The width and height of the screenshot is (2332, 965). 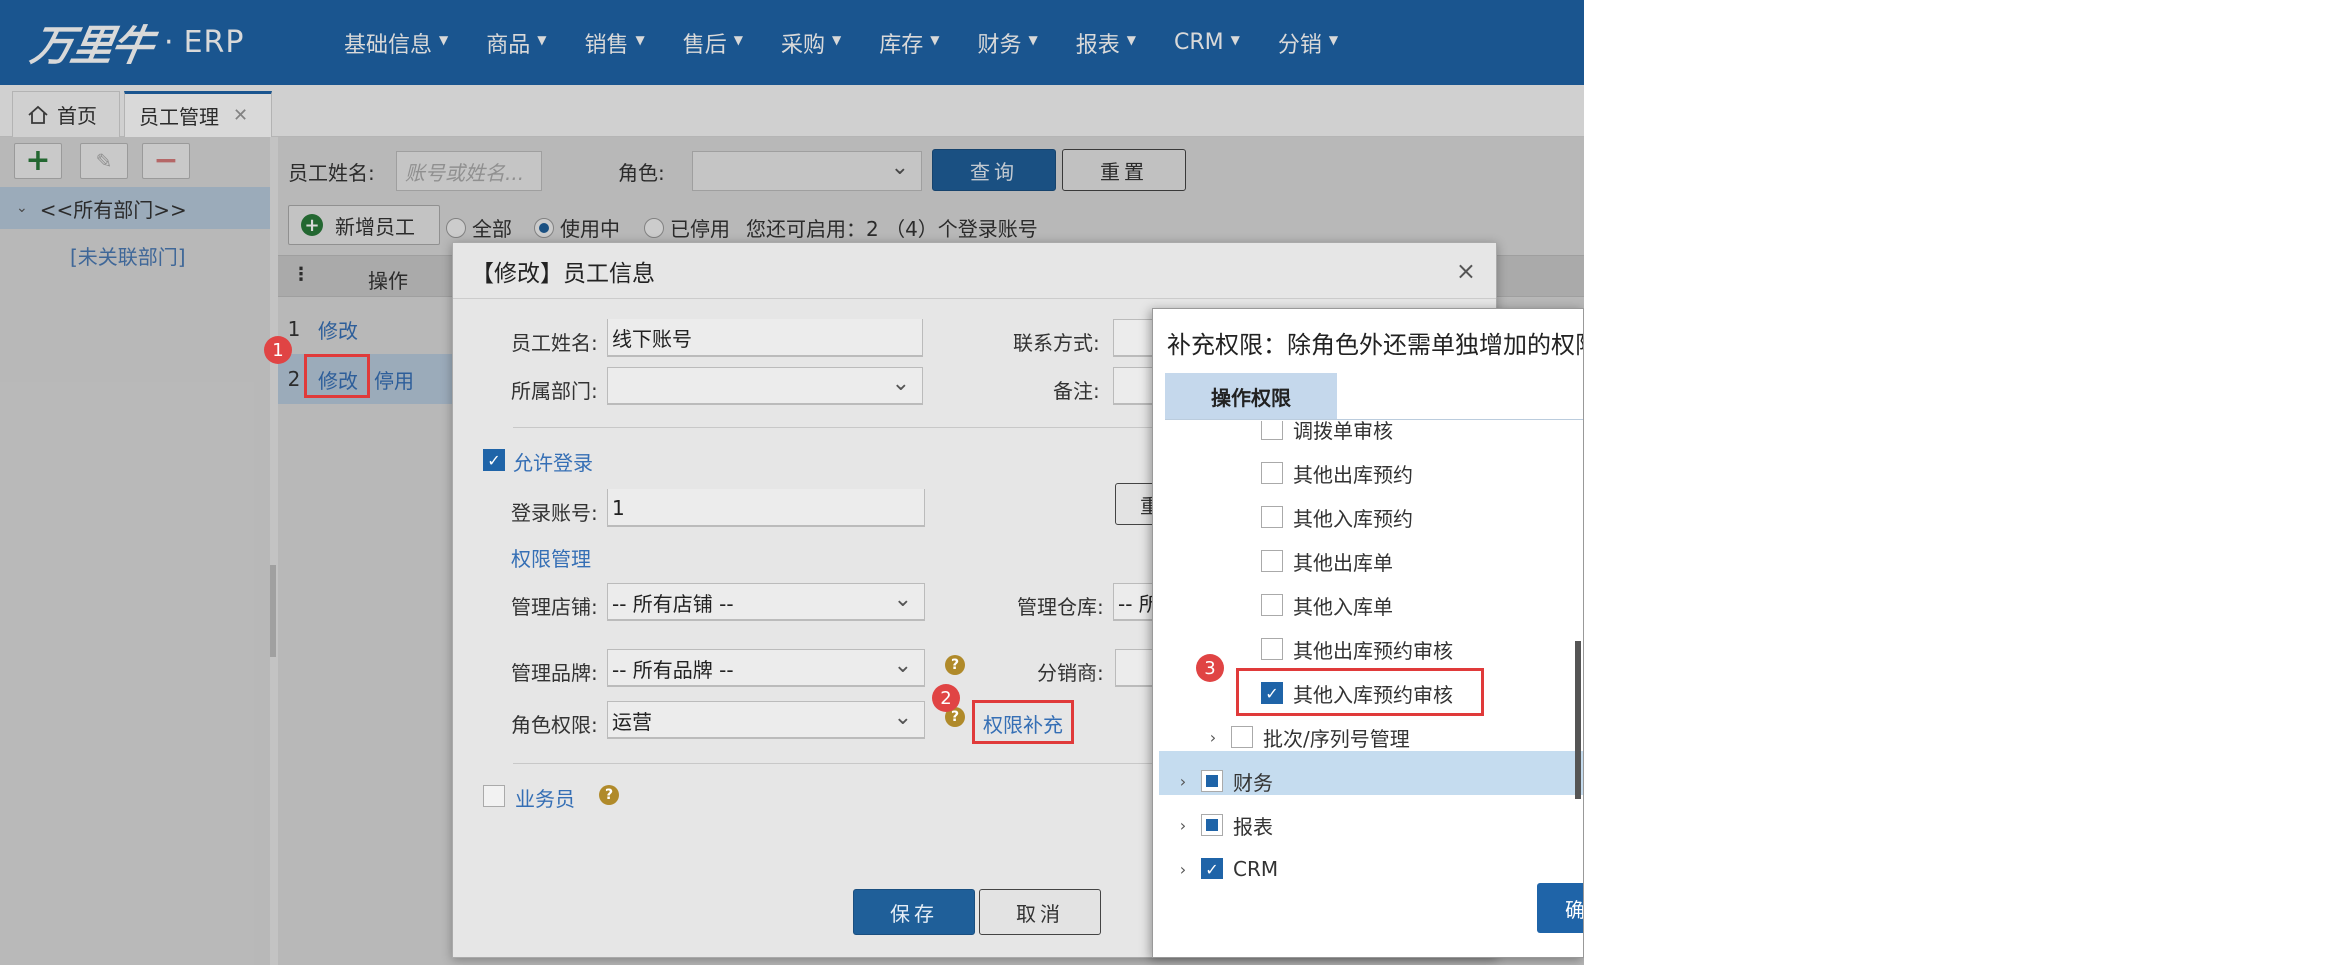 What do you see at coordinates (1253, 782) in the screenshot?
I see `node-label: 财务` at bounding box center [1253, 782].